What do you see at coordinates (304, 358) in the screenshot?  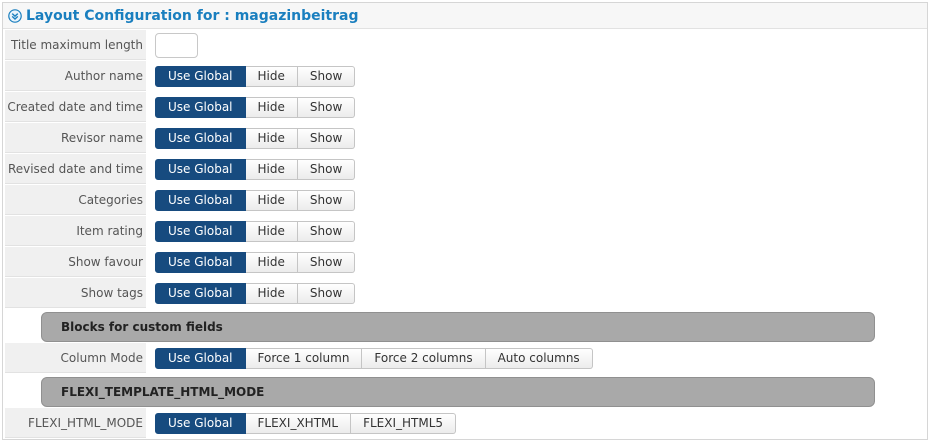 I see `column-mode-force-1-column-button: Force 1 column` at bounding box center [304, 358].